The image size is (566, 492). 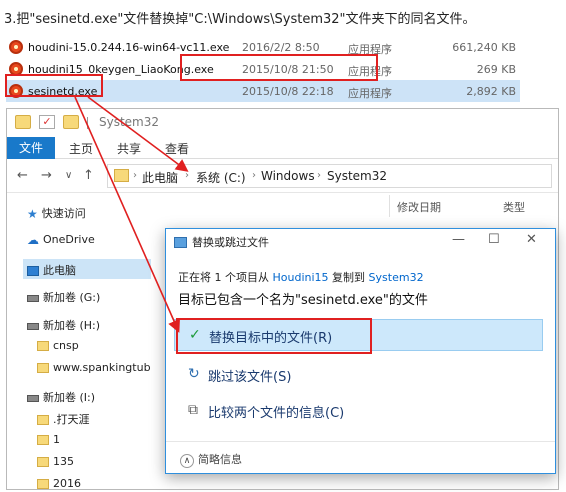 I want to click on minimize-icon: —, so click(x=458, y=239).